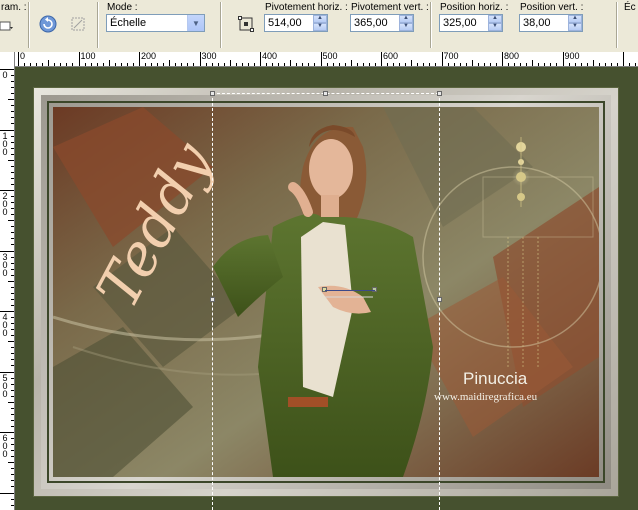  I want to click on reset-icon, so click(48, 24).